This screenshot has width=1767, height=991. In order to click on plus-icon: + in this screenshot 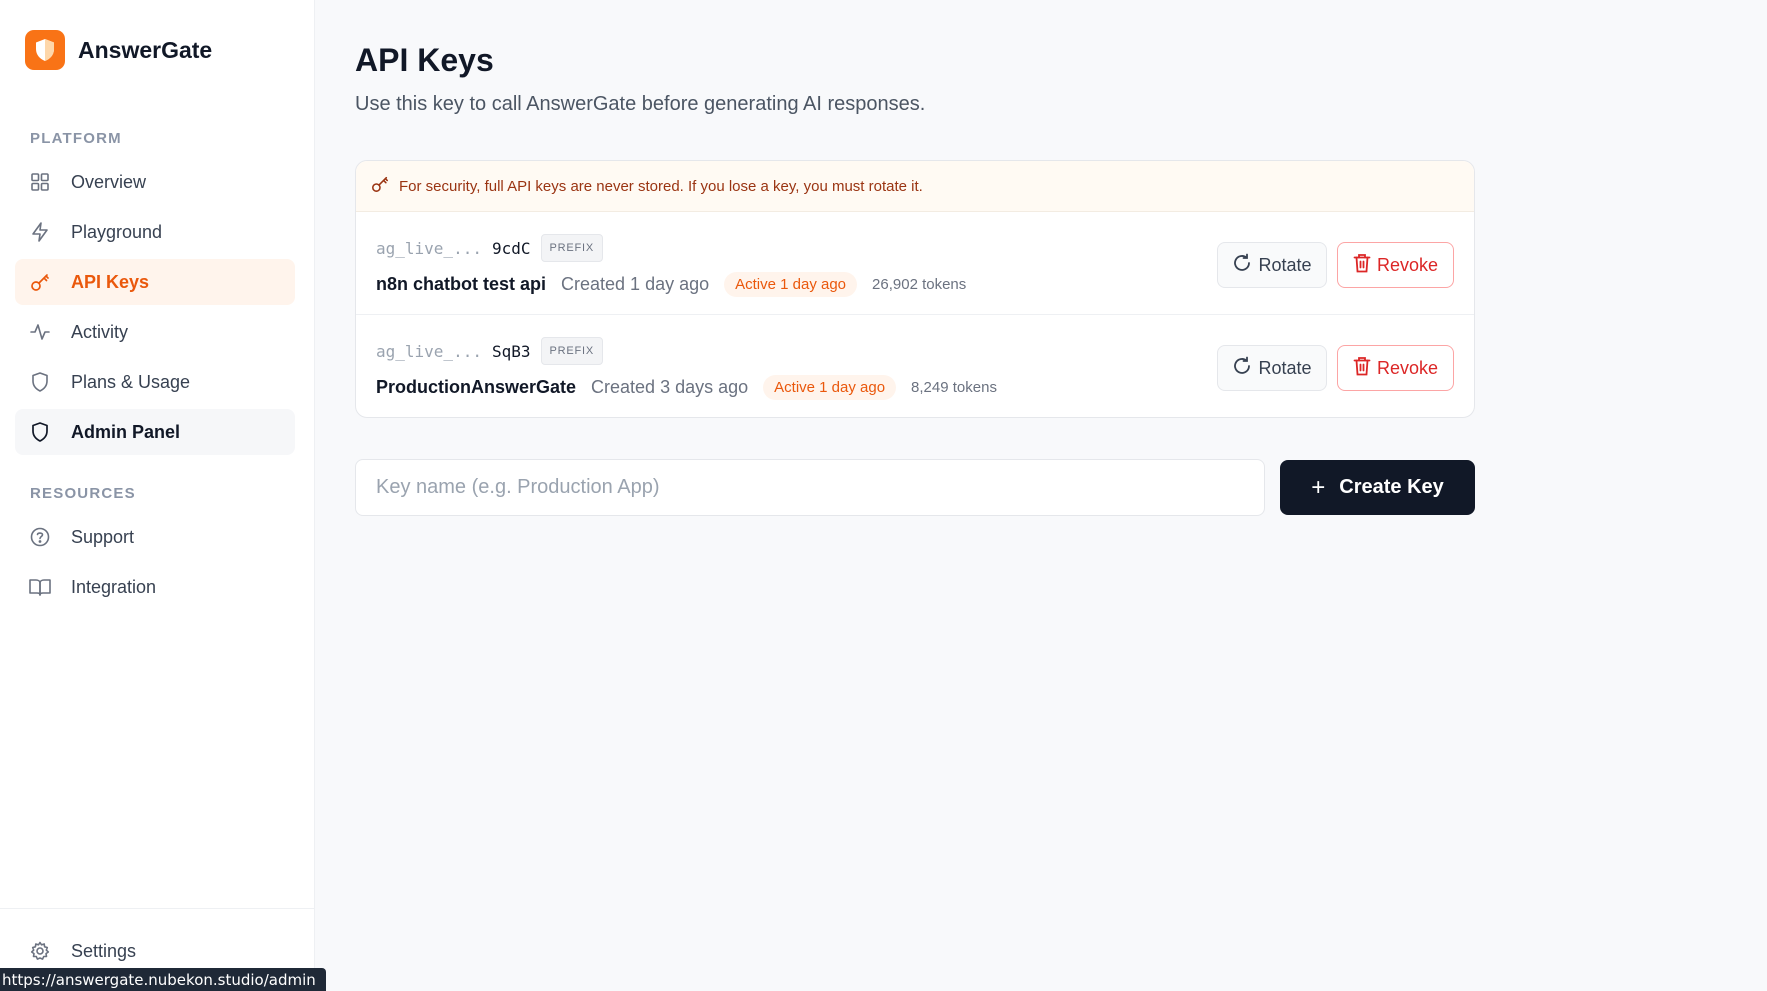, I will do `click(1318, 487)`.